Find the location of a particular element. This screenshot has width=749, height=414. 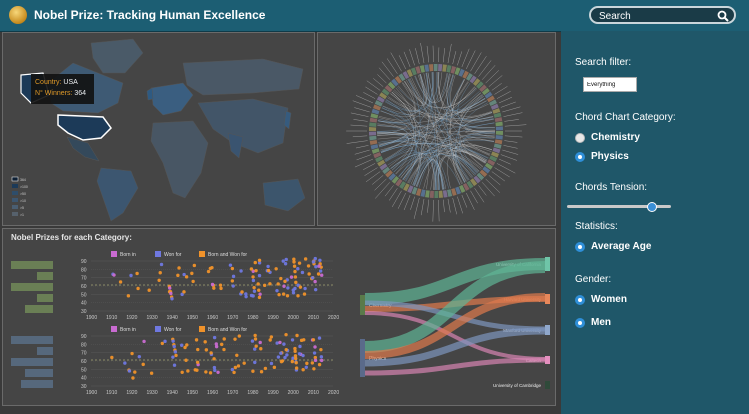

y-tick-label: 70 is located at coordinates (84, 354).